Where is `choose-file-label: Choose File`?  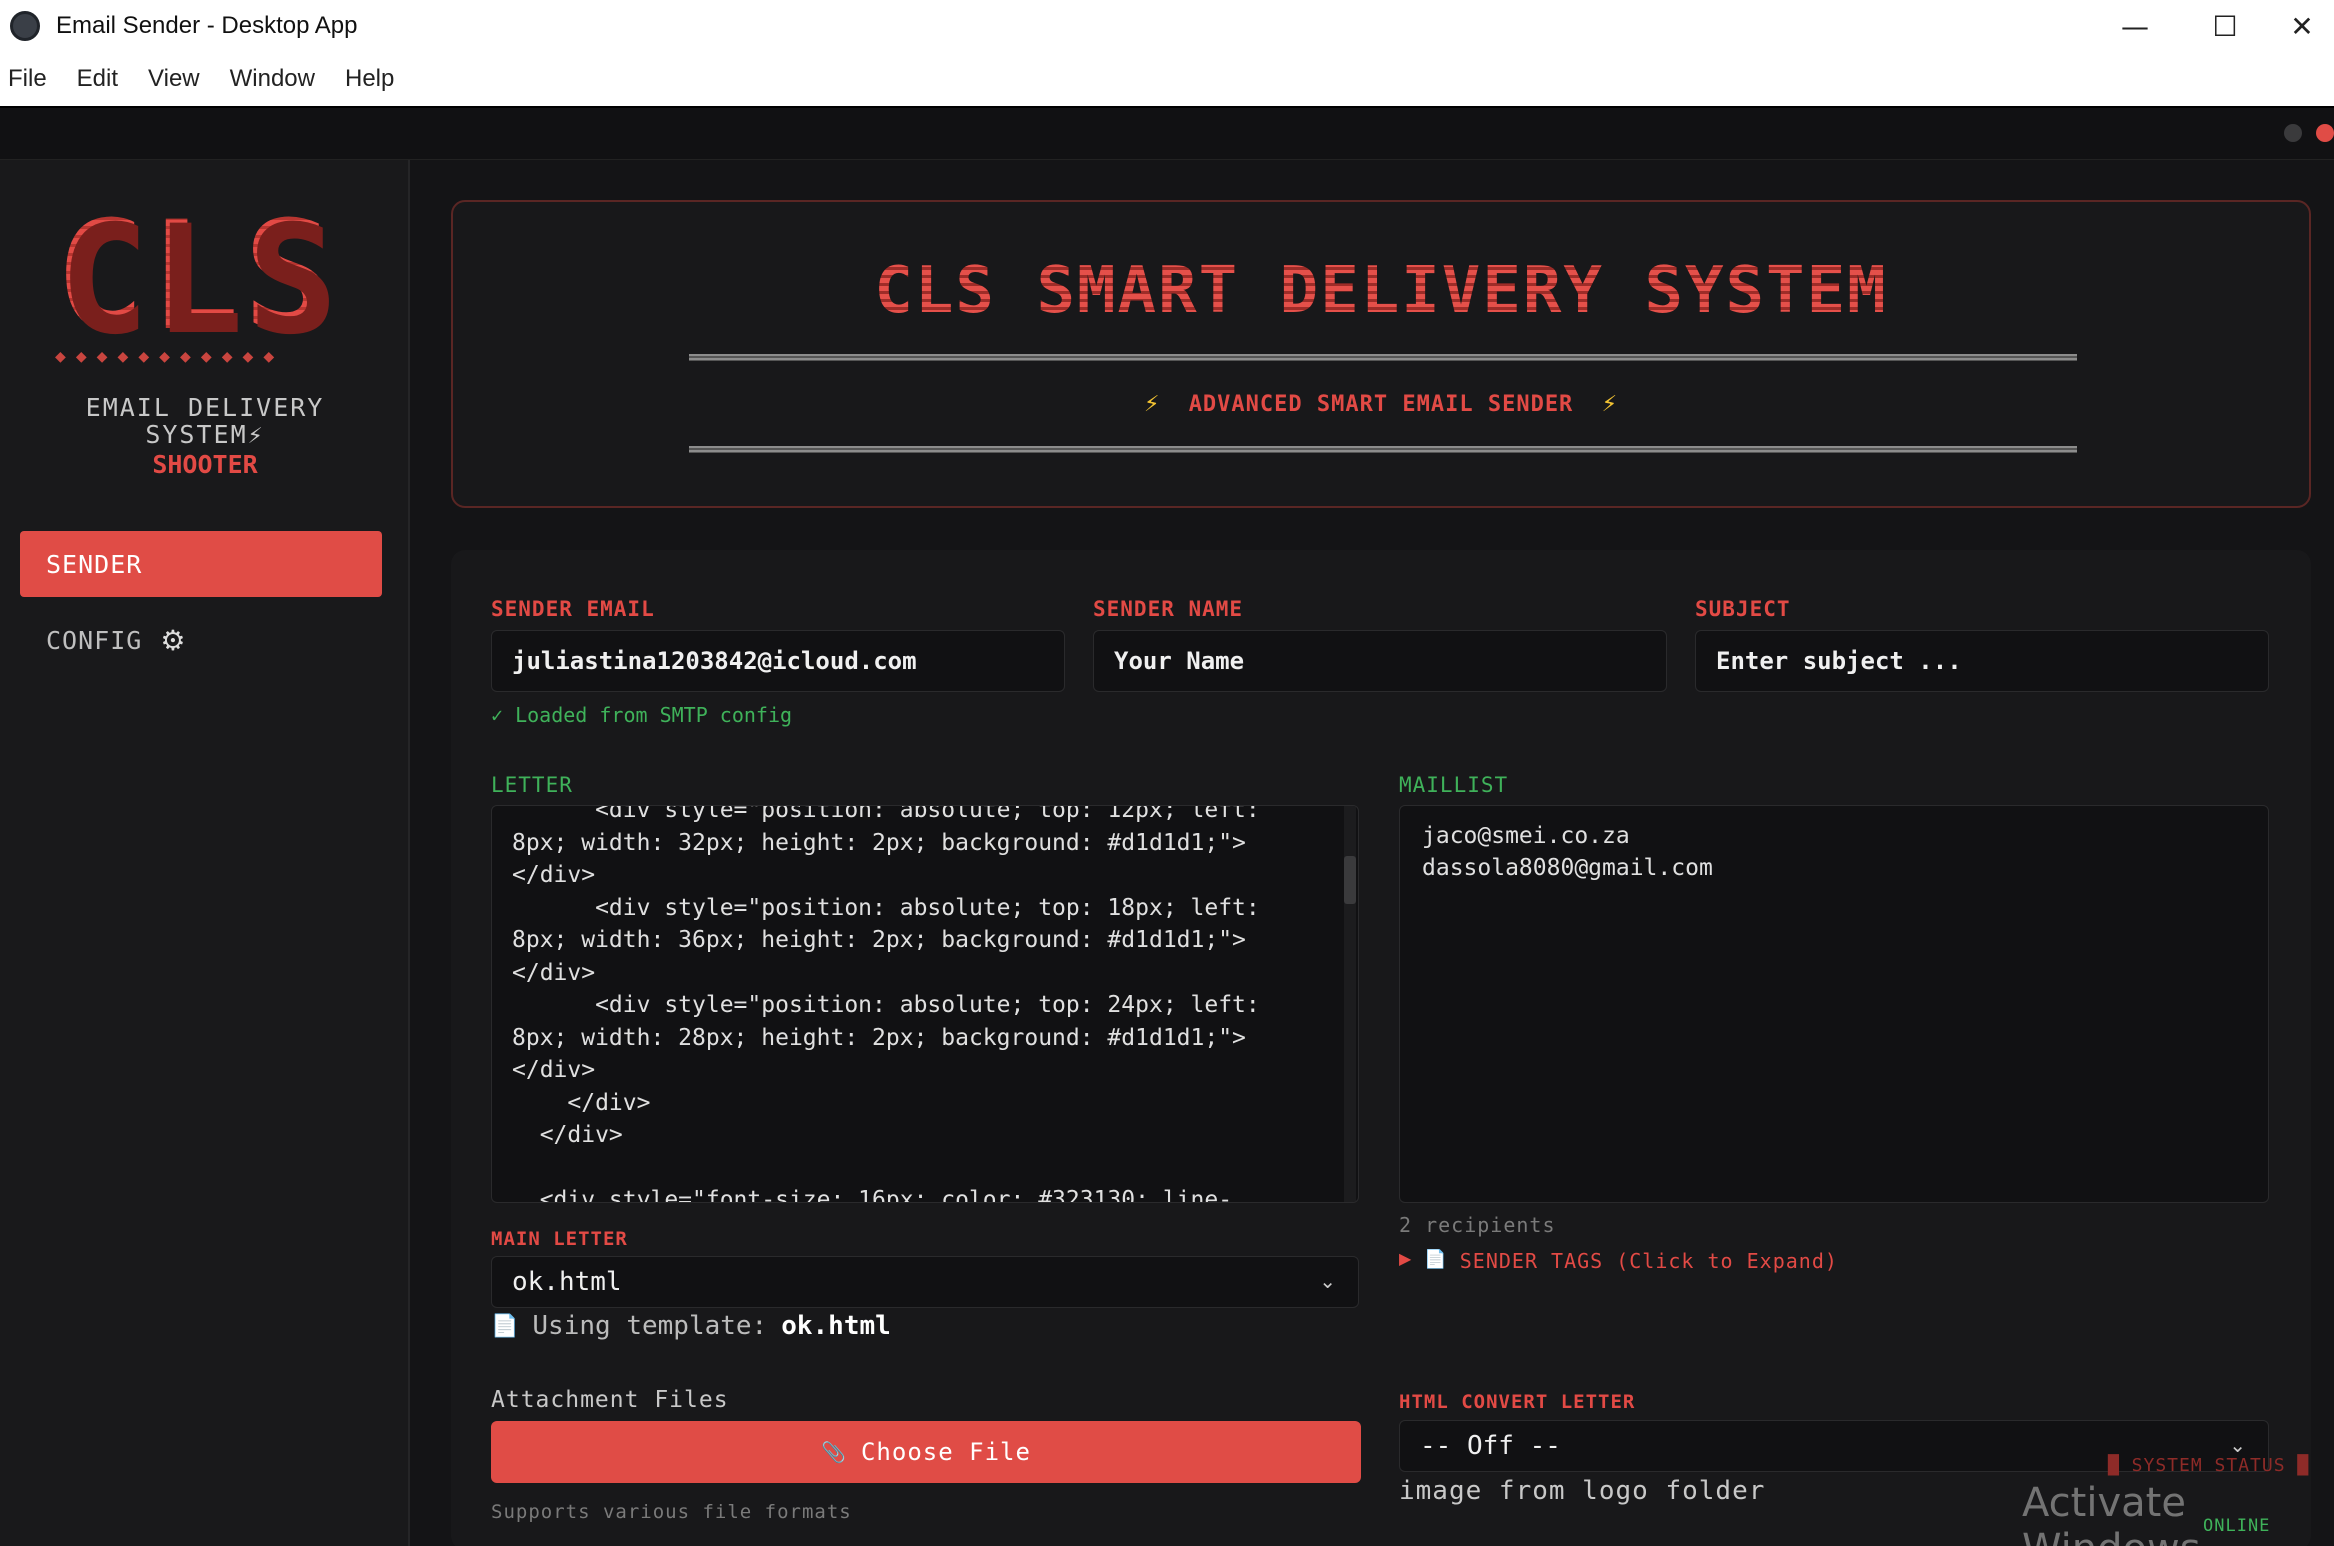
choose-file-label: Choose File is located at coordinates (945, 1452).